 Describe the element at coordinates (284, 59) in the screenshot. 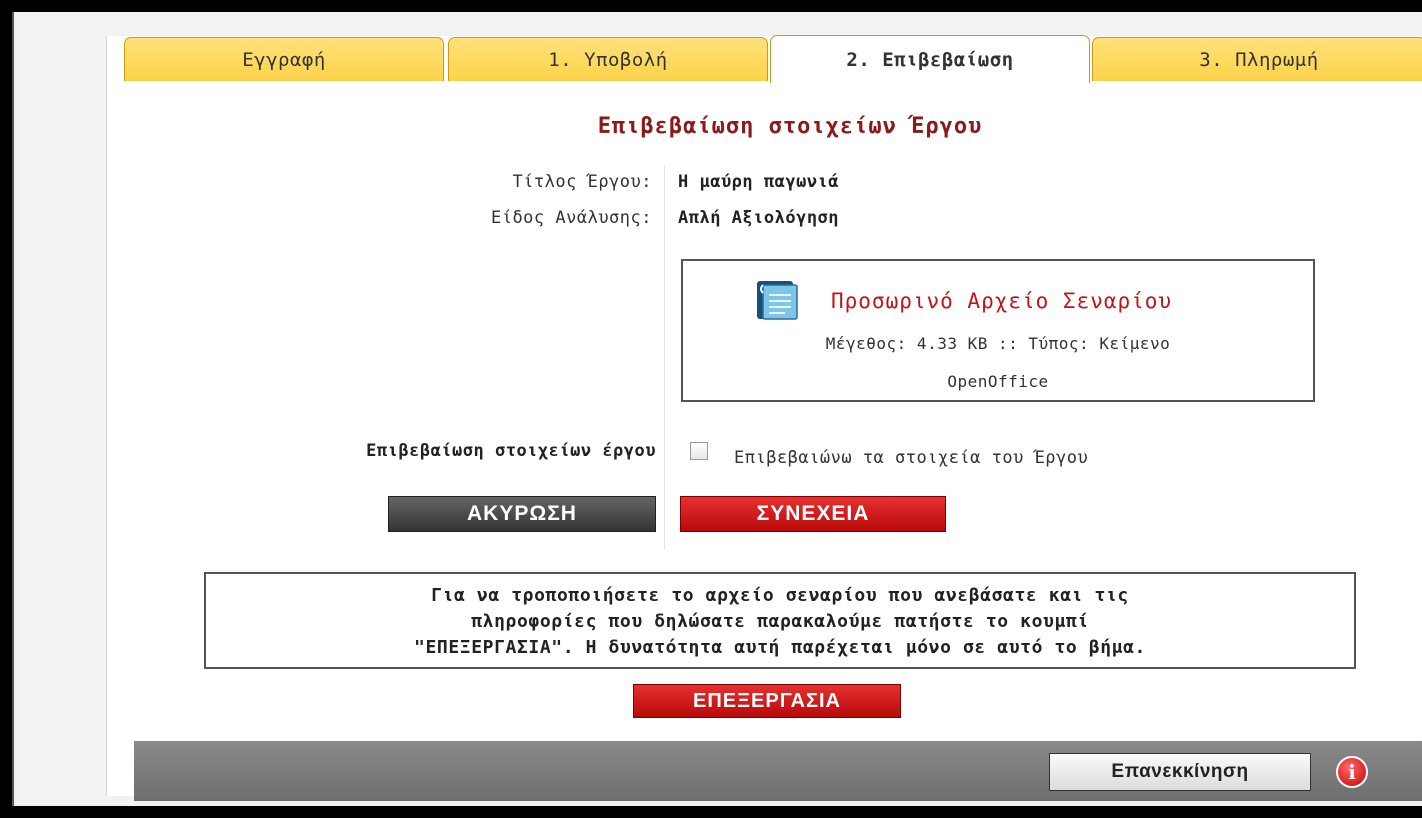

I see `tab-register: Εγγραφή` at that location.